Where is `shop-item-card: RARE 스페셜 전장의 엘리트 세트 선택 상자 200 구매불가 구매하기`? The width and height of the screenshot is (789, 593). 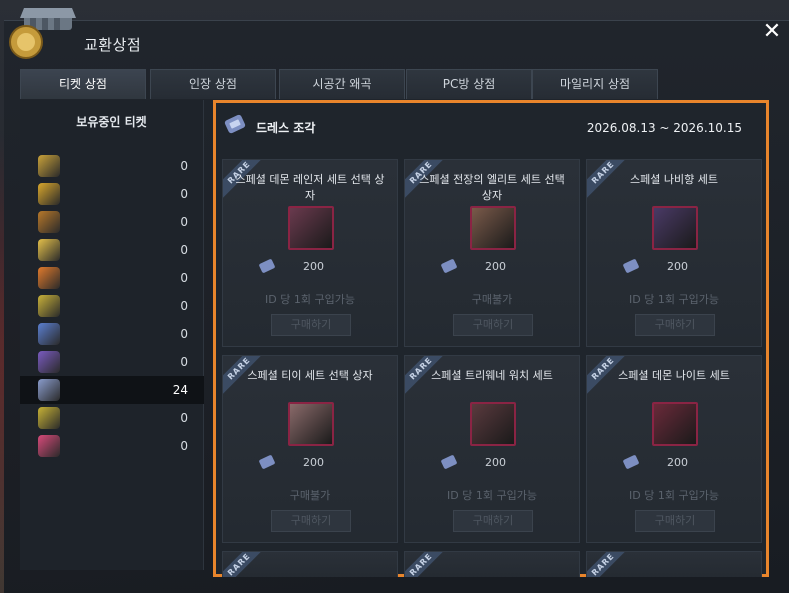
shop-item-card: RARE 스페셜 전장의 엘리트 세트 선택 상자 200 구매불가 구매하기 is located at coordinates (492, 253).